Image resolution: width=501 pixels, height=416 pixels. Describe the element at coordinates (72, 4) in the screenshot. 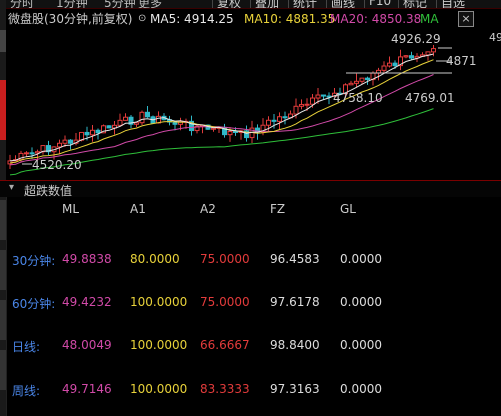

I see `period-tab-1min: 1分钟` at that location.